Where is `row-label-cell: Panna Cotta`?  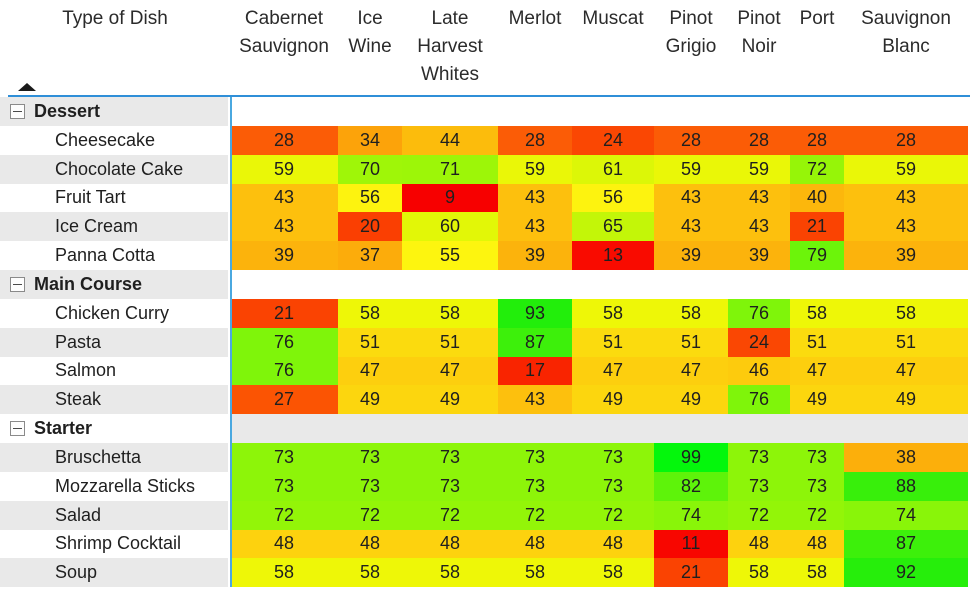 row-label-cell: Panna Cotta is located at coordinates (114, 255).